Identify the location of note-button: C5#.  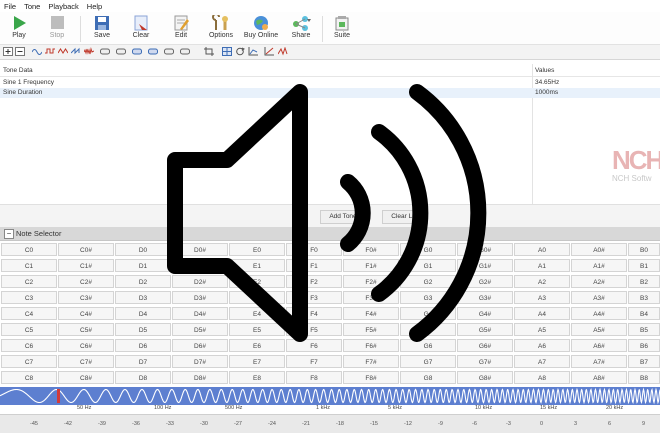
(86, 329).